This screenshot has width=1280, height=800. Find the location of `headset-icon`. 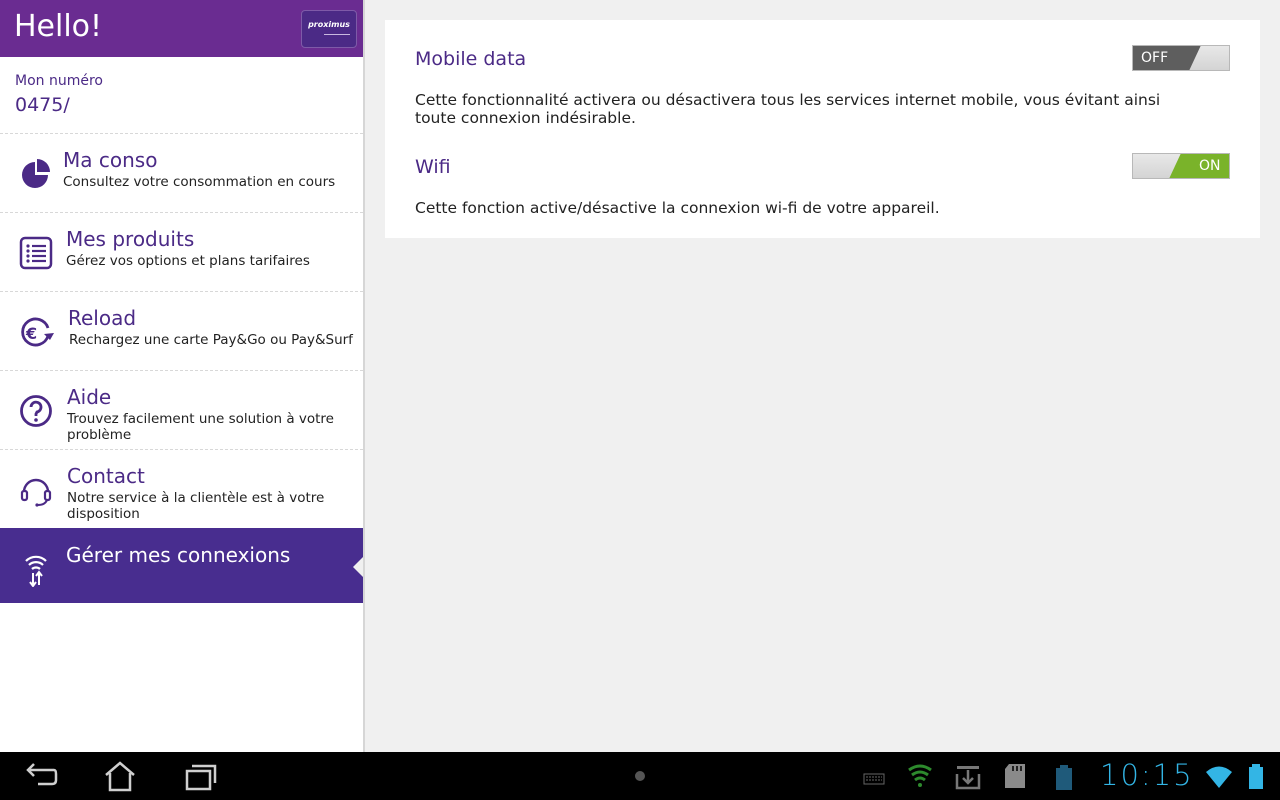

headset-icon is located at coordinates (36, 492).